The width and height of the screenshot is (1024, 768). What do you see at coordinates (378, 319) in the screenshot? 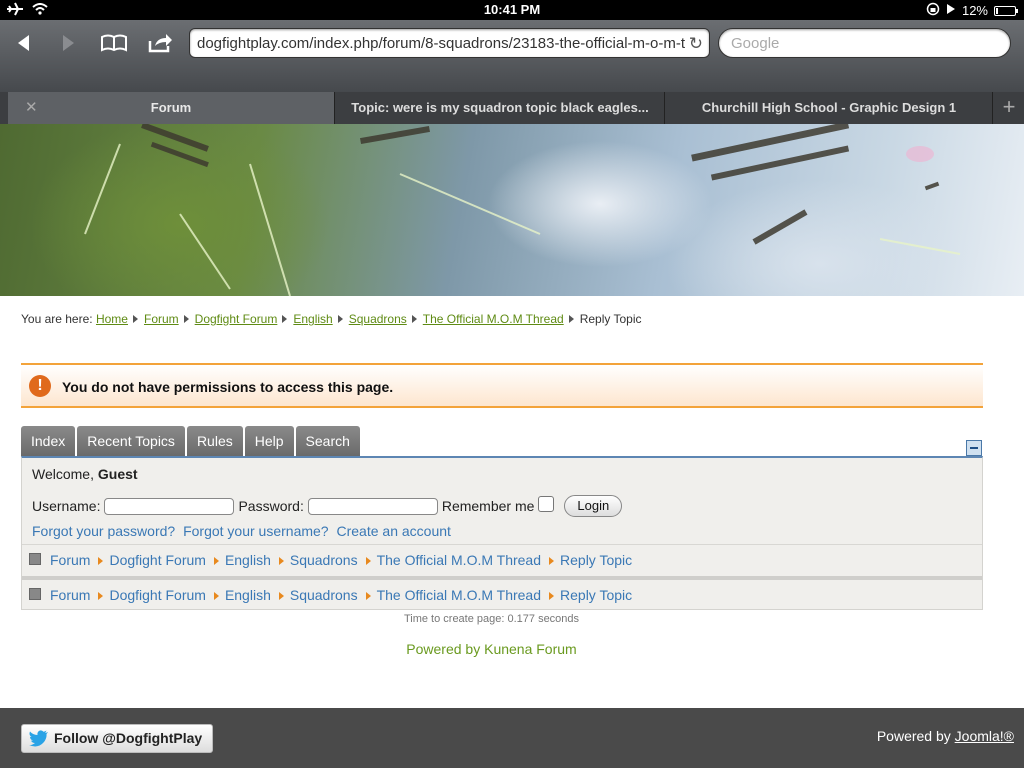
I see `breadcrumb-squadrons: Squadrons` at bounding box center [378, 319].